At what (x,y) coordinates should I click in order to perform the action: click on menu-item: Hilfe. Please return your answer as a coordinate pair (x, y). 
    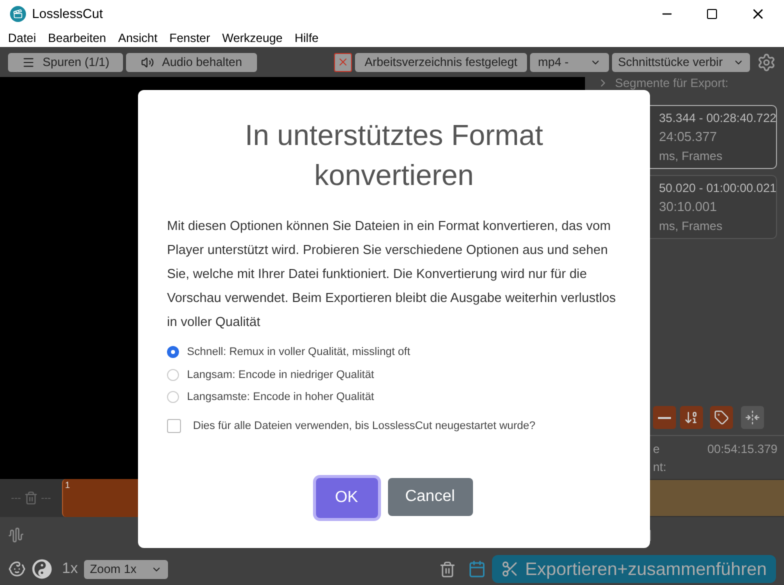
    Looking at the image, I should click on (306, 37).